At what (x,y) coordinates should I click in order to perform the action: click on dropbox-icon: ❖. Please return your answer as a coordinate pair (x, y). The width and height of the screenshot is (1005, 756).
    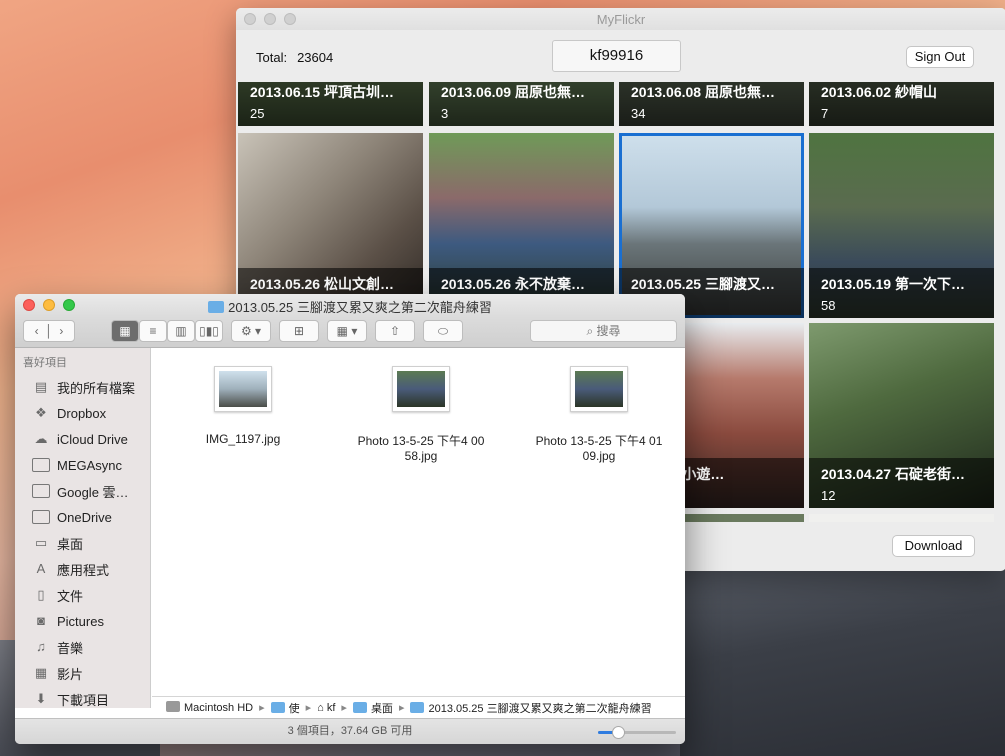
    Looking at the image, I should click on (41, 412).